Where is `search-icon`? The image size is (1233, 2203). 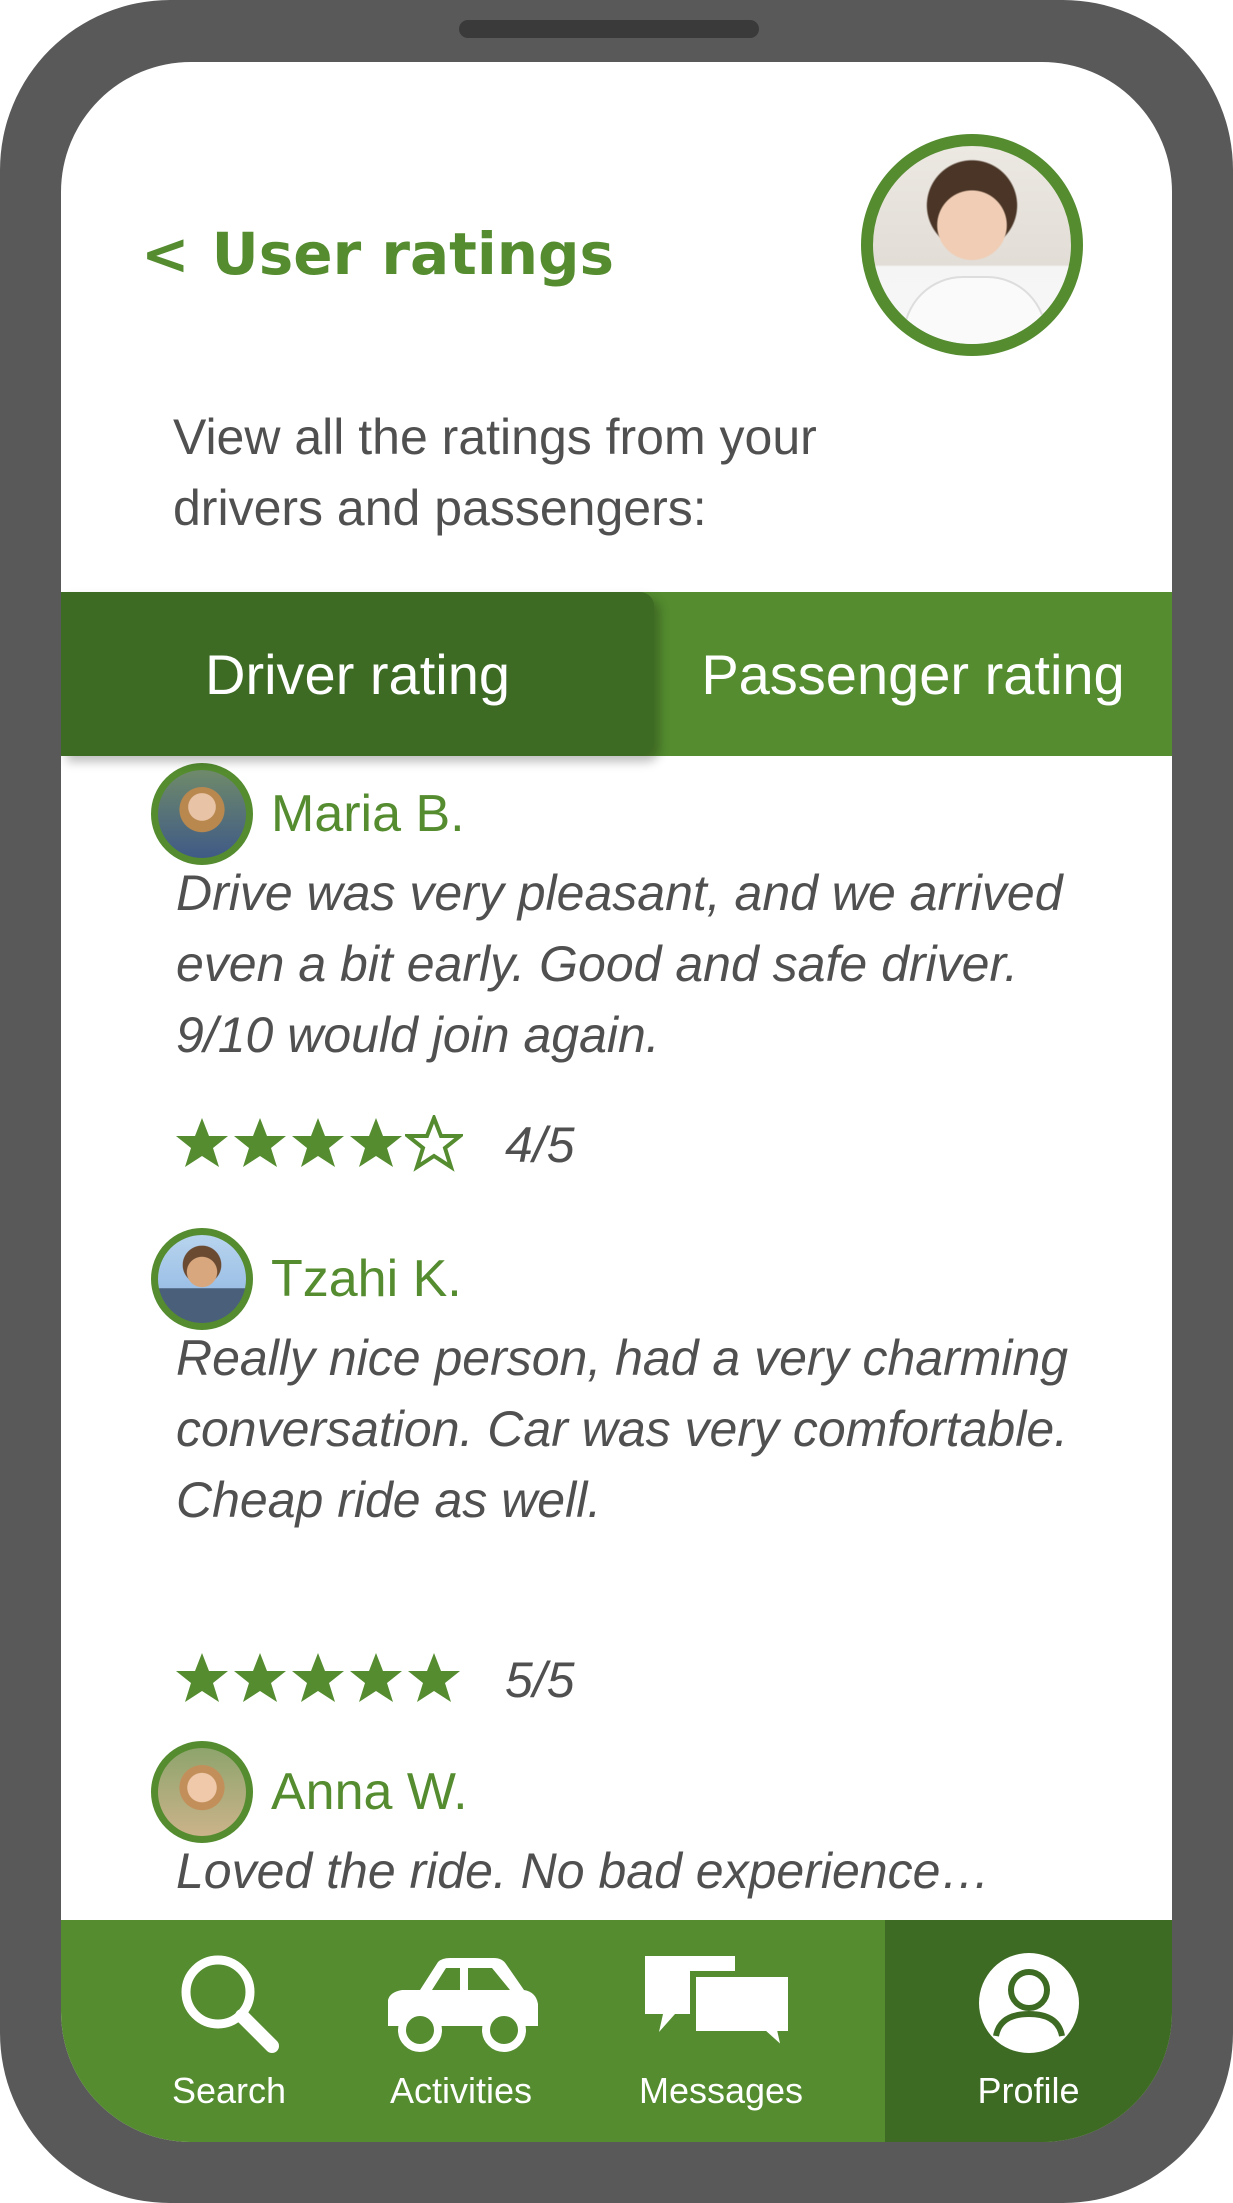
search-icon is located at coordinates (230, 2004).